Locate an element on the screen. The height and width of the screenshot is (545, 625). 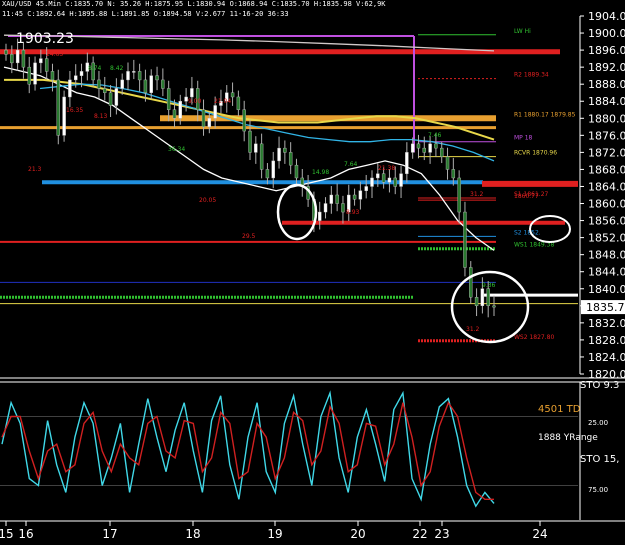
price-tick-label: 1824.0 is located at coordinates (606, 357).